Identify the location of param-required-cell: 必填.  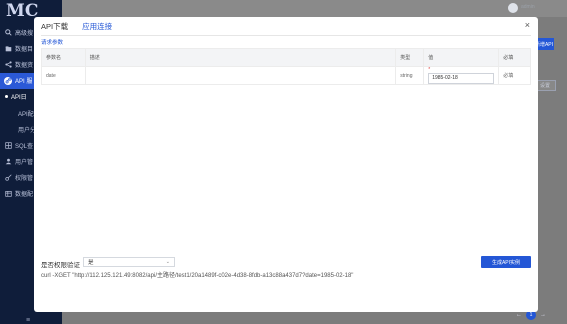
(514, 75).